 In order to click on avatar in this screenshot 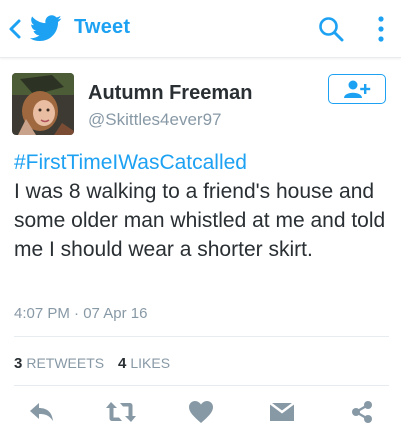, I will do `click(43, 104)`.